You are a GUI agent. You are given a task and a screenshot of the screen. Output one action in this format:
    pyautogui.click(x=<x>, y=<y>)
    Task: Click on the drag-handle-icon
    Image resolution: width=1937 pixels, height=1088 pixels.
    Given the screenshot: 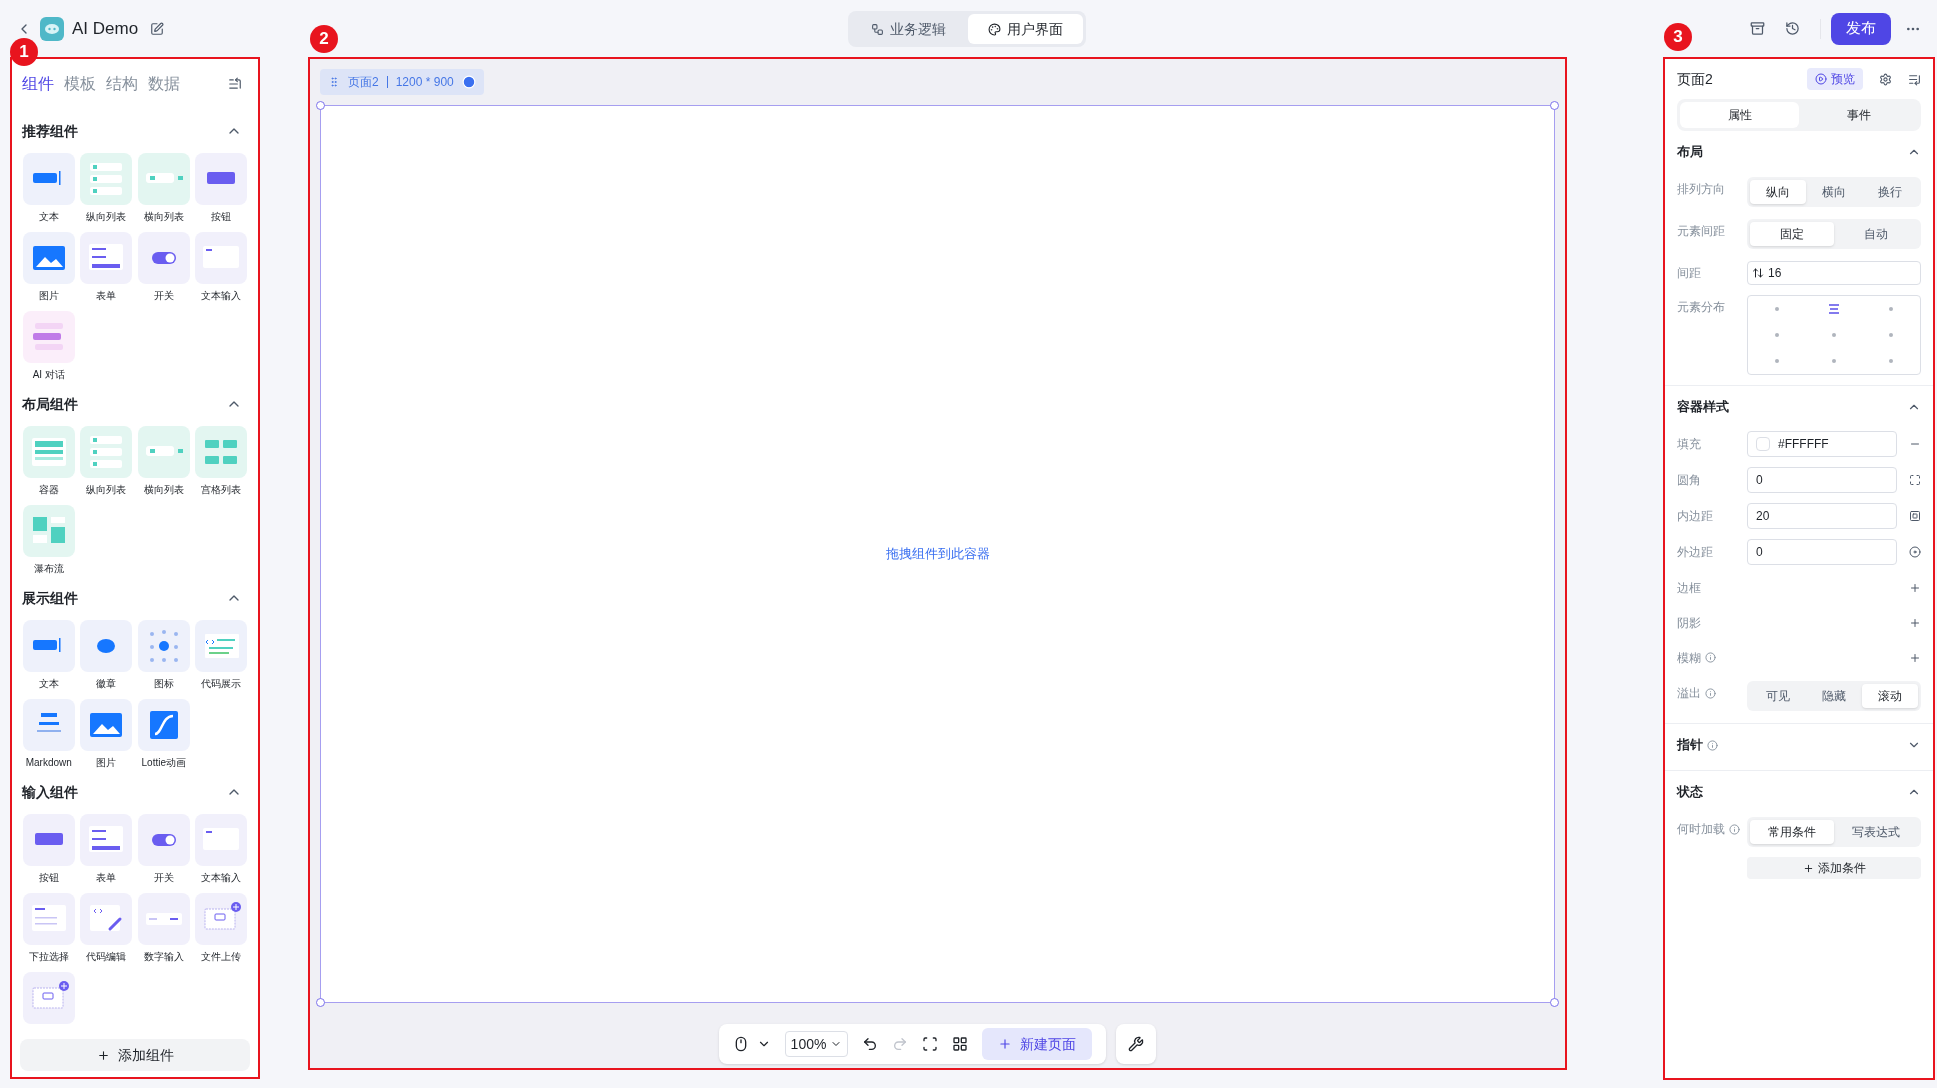 What is the action you would take?
    pyautogui.click(x=334, y=82)
    